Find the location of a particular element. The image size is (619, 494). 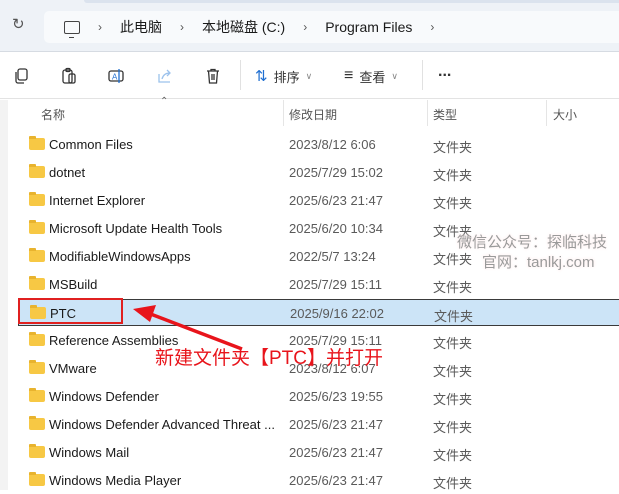

annotation-arrow is located at coordinates (188, 328).